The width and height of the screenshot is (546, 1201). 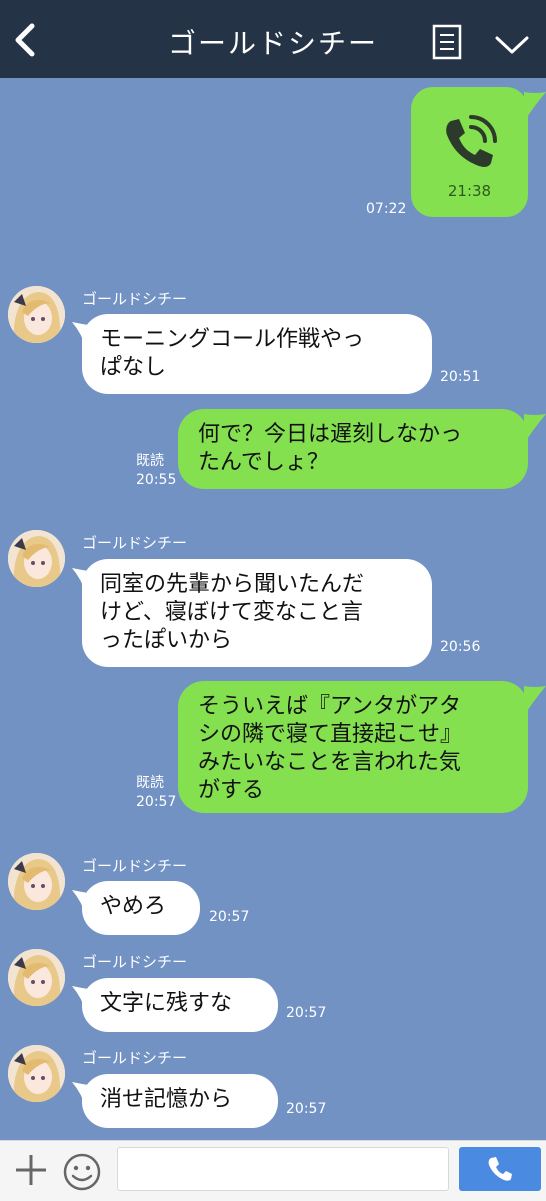 I want to click on message-bubble-incoming: 消せ記憶から, so click(x=180, y=1101).